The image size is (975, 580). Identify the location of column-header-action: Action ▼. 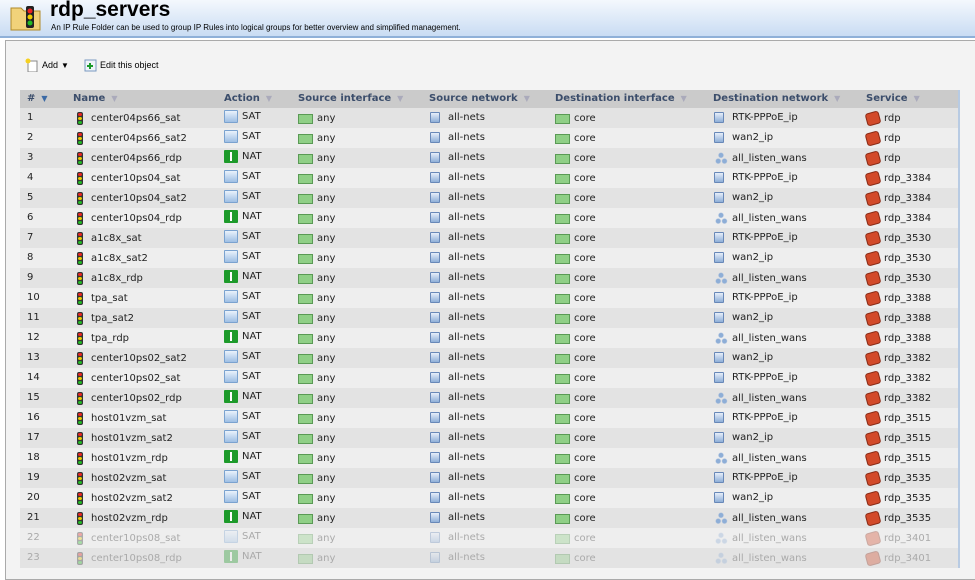
(248, 98).